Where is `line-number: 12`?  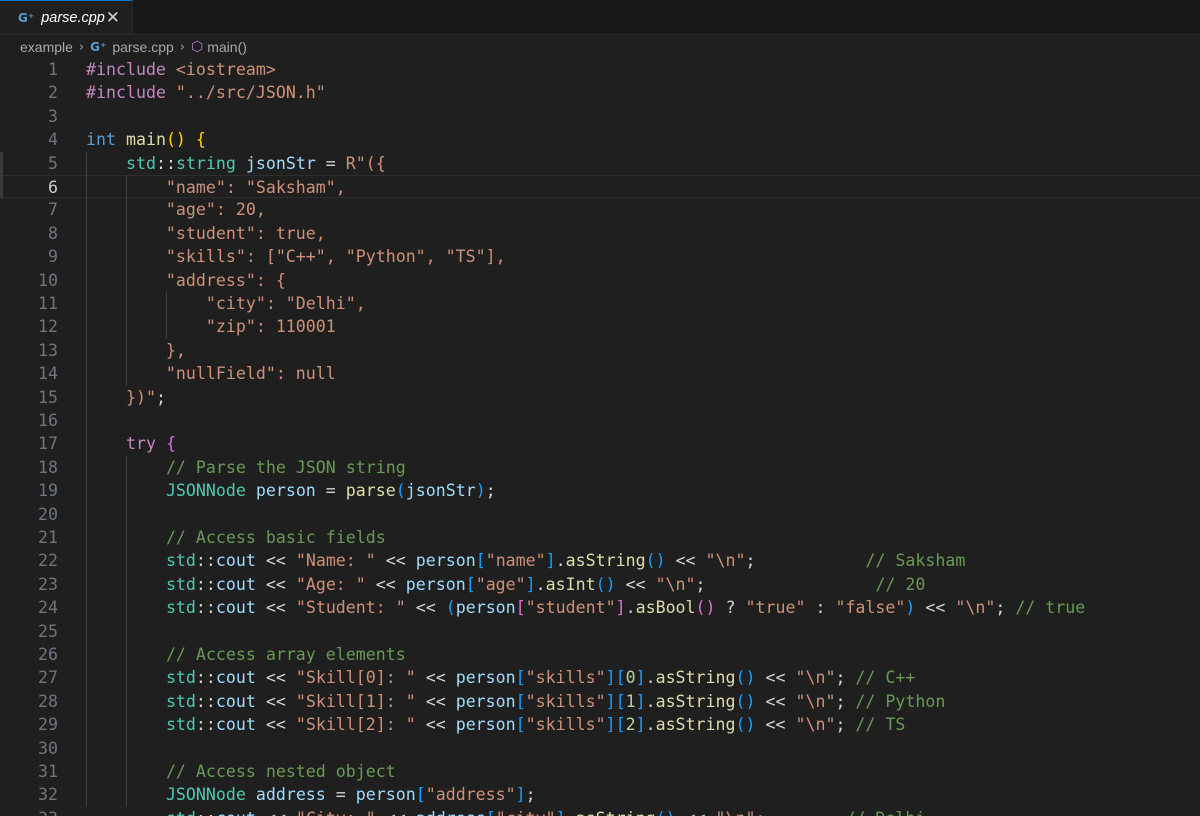 line-number: 12 is located at coordinates (48, 327).